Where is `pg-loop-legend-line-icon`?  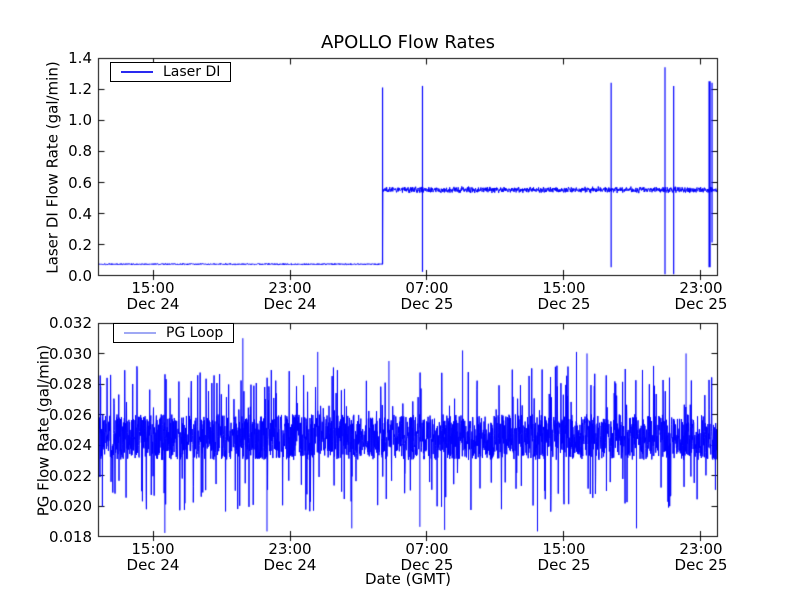
pg-loop-legend-line-icon is located at coordinates (140, 333).